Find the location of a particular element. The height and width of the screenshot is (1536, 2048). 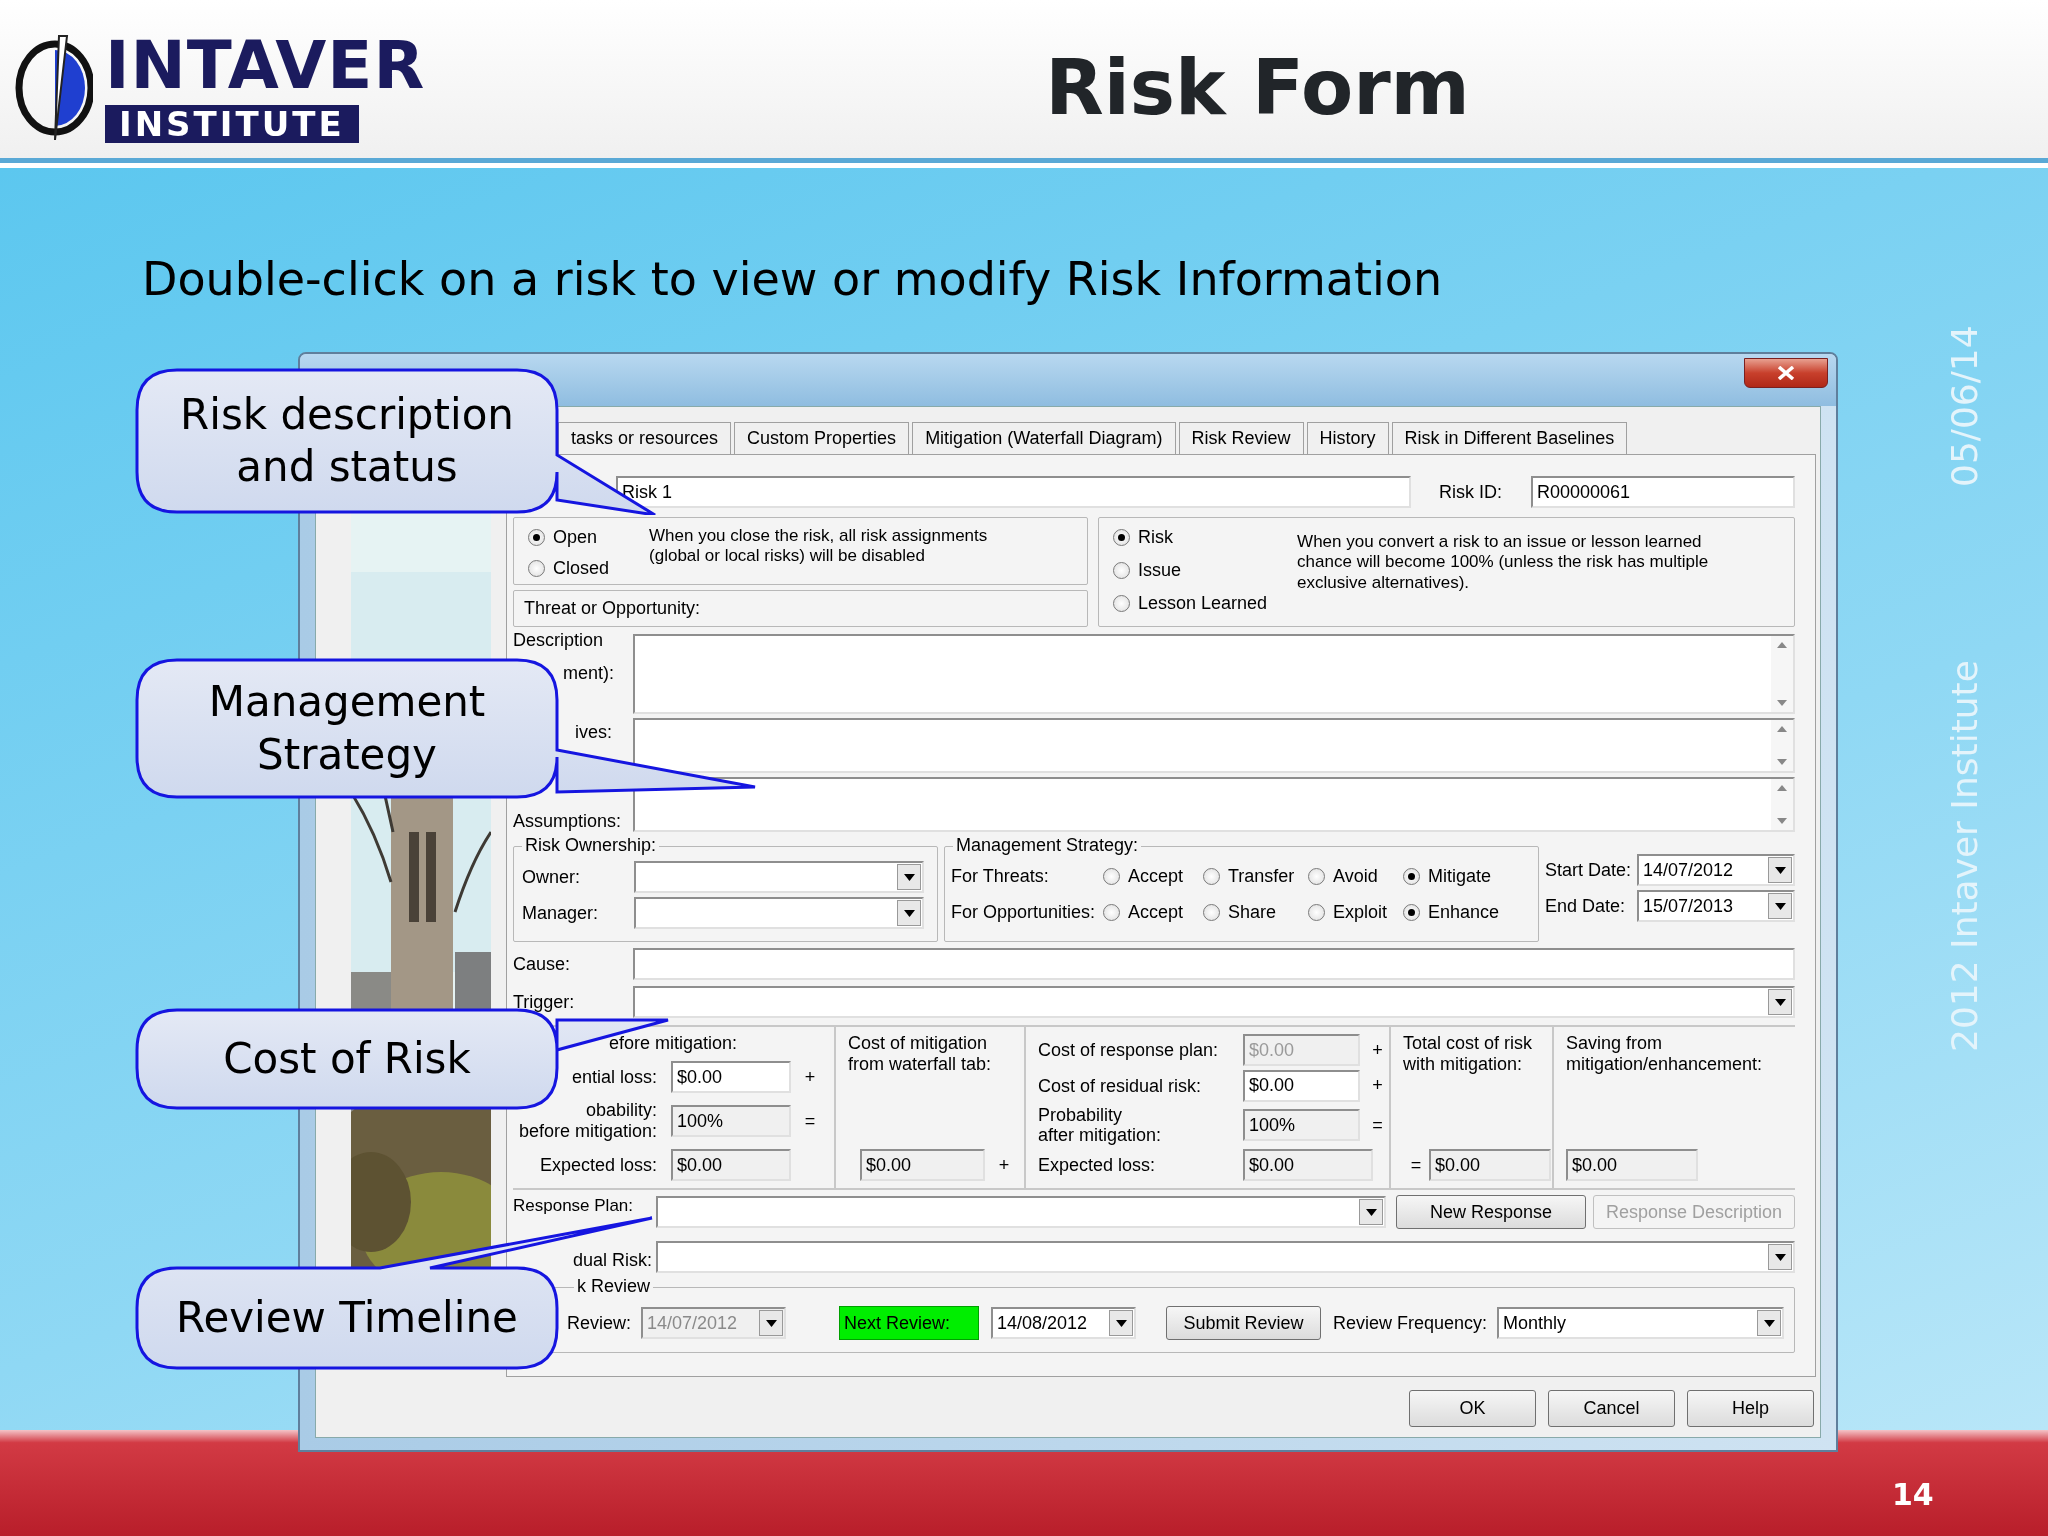

dialog-button: Cancel is located at coordinates (1611, 1408).